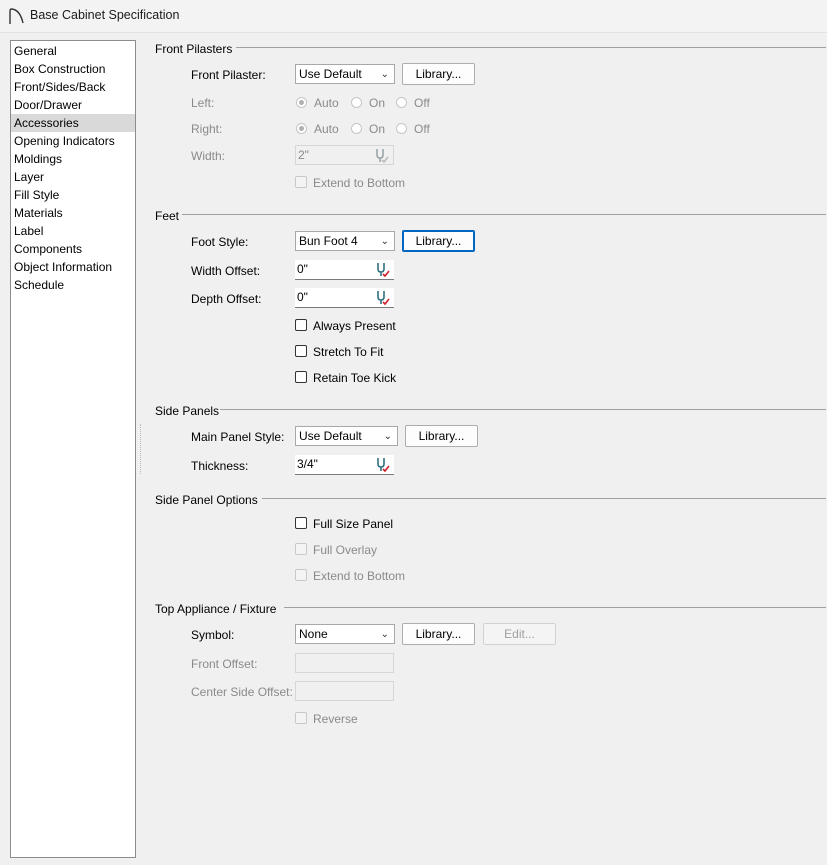 The height and width of the screenshot is (865, 827). Describe the element at coordinates (16, 16) in the screenshot. I see `cabinet-arc-icon` at that location.